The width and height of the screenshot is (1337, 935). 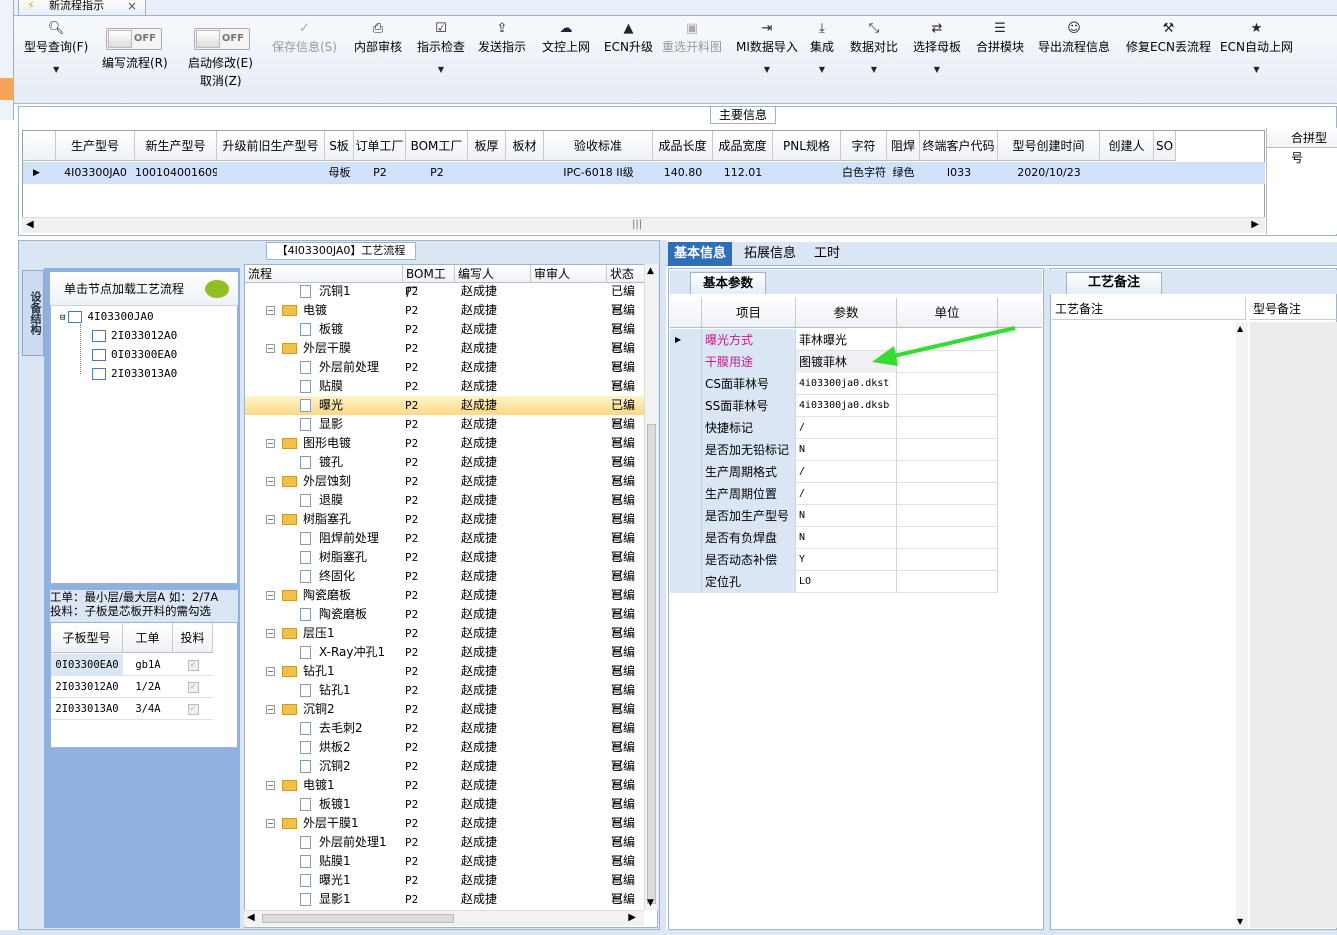 What do you see at coordinates (445, 641) in the screenshot?
I see `flow-group-row: − 层压1 P2 赵成捷 已编写` at bounding box center [445, 641].